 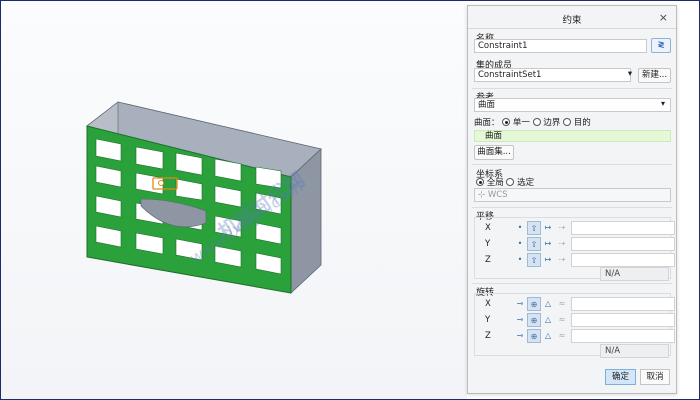 I want to click on rotation-group: X ⊸ ⊕ △ ≈ Y ⊸ ⊕ △ ≈ Z ⊸ ⊕ △ ≈ N/A, so click(x=574, y=325).